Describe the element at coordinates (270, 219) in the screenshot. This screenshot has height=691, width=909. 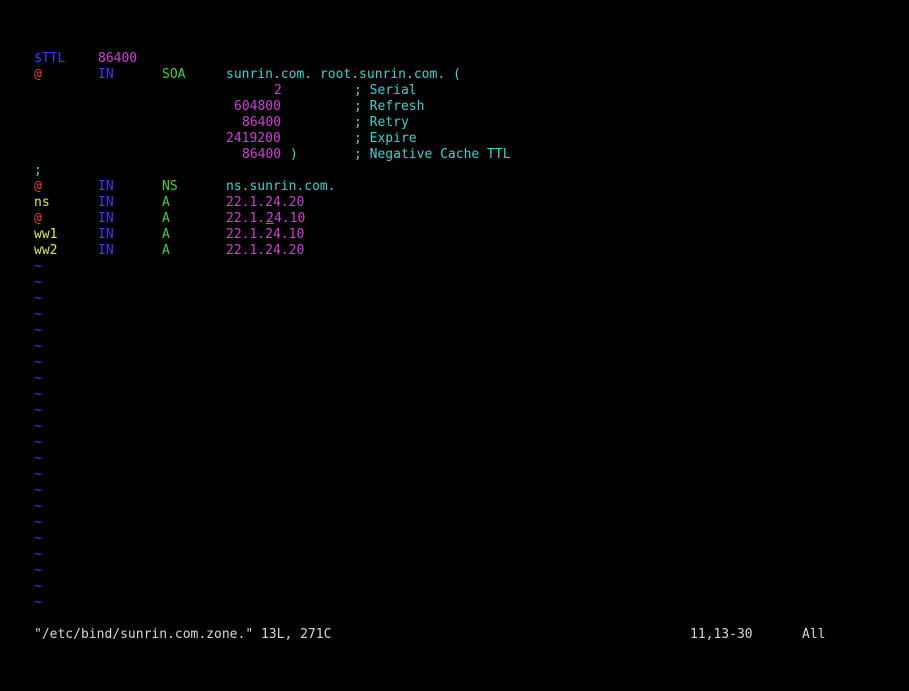
I see `text-cursor: 2` at that location.